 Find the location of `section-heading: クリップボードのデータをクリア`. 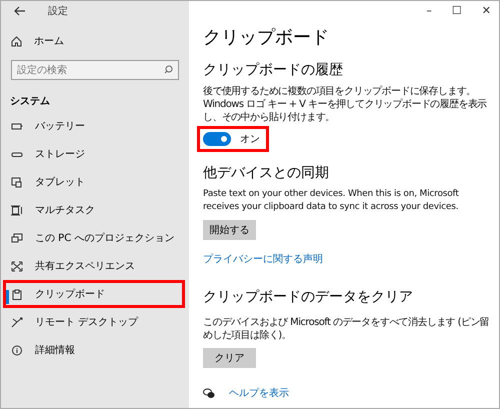

section-heading: クリップボードのデータをクリア is located at coordinates (308, 297).